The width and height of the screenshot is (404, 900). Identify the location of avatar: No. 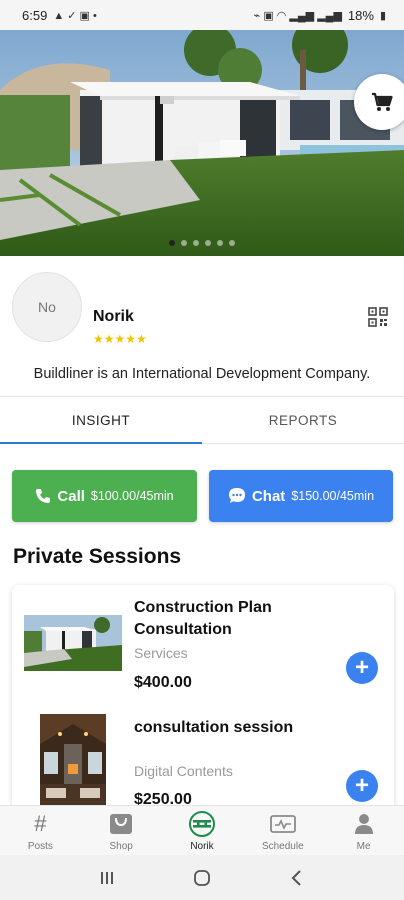
(47, 307).